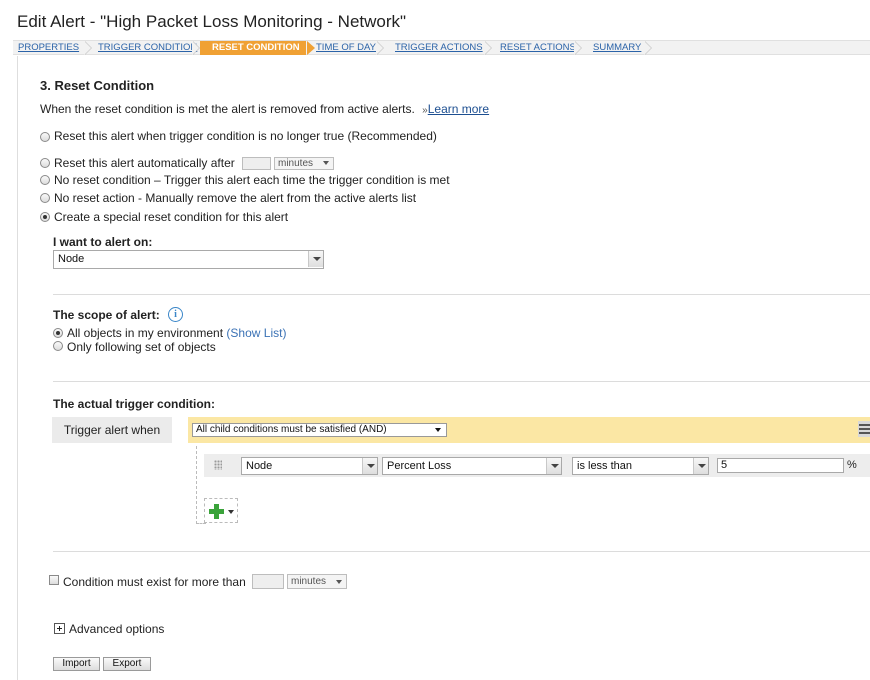  What do you see at coordinates (103, 242) in the screenshot?
I see `alert-on-label: I want to alert on:` at bounding box center [103, 242].